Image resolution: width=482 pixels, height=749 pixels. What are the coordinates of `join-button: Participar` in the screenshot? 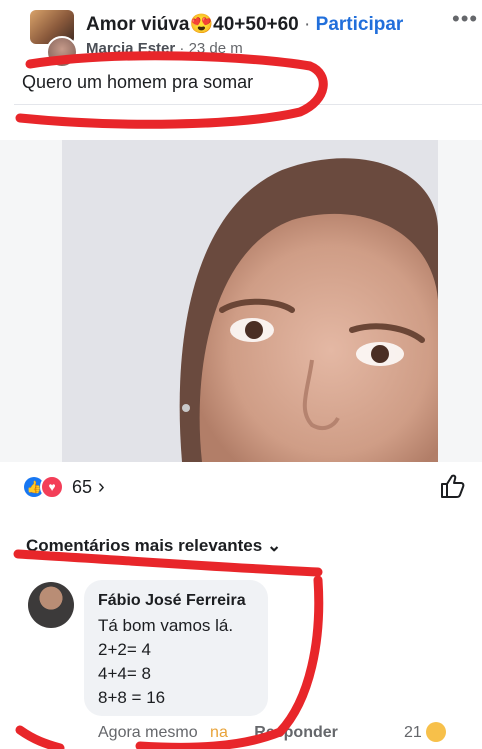 It's located at (360, 24).